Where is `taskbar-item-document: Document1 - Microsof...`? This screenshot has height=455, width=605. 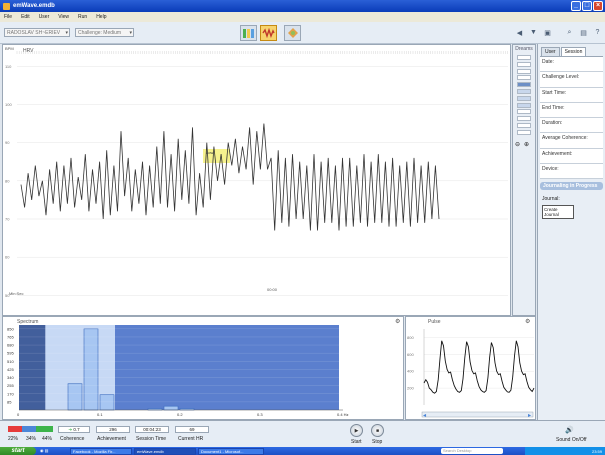
taskbar-item-document: Document1 - Microsof... is located at coordinates (231, 451).